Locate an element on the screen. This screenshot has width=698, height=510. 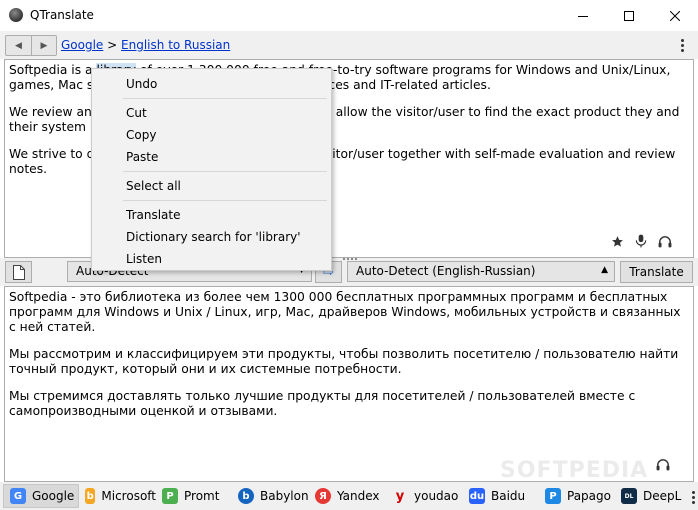
title-bar: QTranslate is located at coordinates (349, 15).